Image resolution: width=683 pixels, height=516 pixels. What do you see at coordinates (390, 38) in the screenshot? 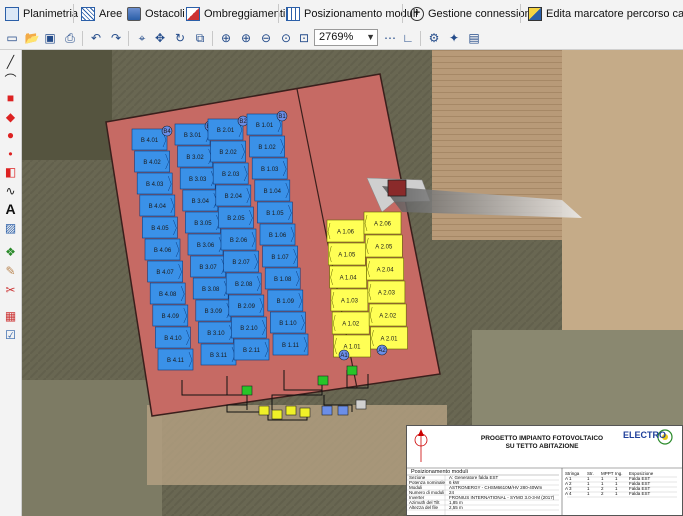
I see `grid-icon: ⋯` at bounding box center [390, 38].